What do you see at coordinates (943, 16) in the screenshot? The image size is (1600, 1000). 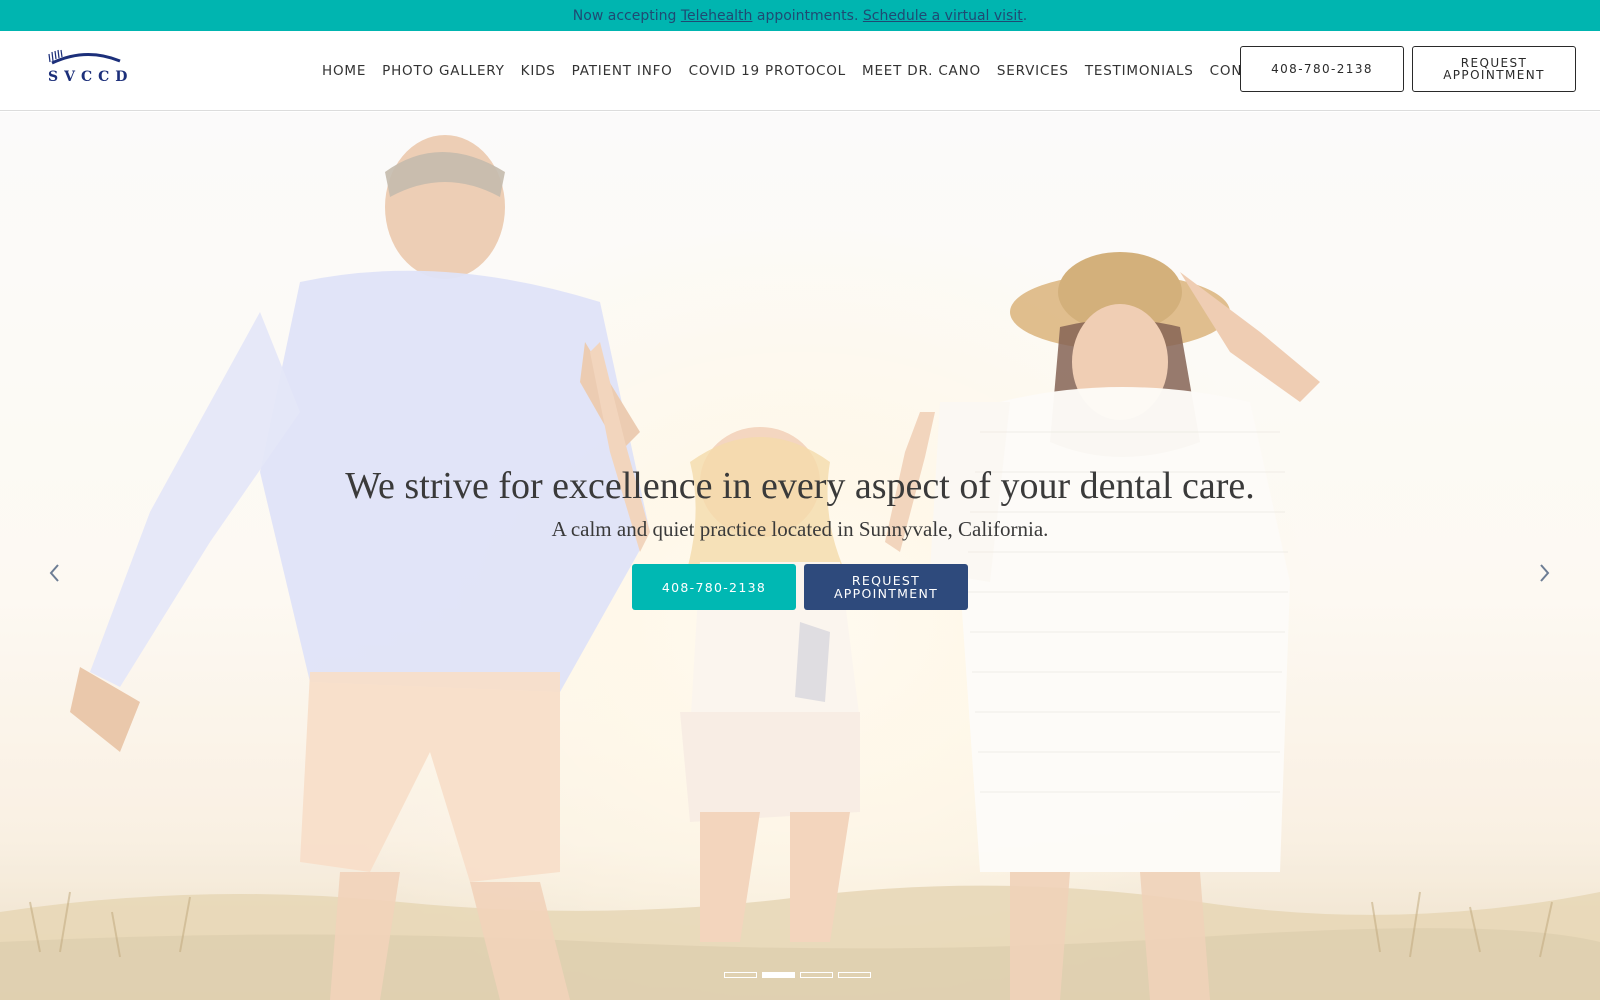 I see `schedule-virtual-visit-link: Schedule a virtual visit` at bounding box center [943, 16].